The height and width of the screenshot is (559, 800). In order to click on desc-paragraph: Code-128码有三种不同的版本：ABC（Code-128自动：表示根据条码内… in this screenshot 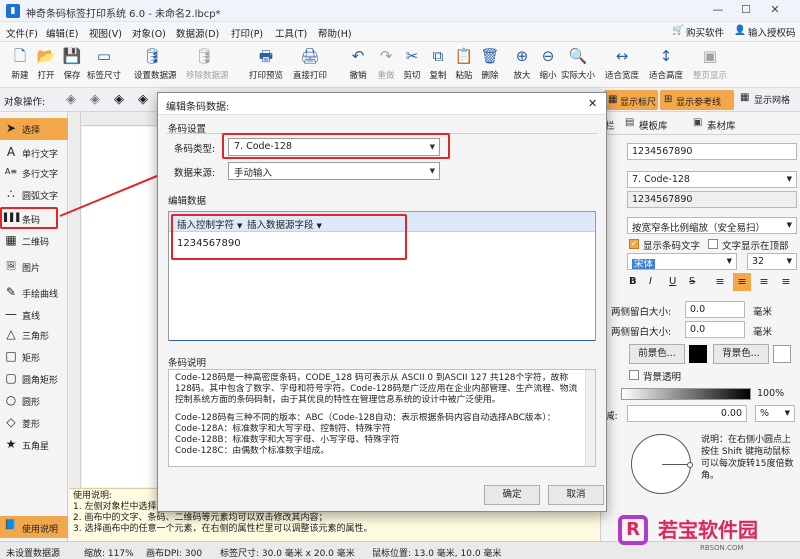, I will do `click(365, 418)`.